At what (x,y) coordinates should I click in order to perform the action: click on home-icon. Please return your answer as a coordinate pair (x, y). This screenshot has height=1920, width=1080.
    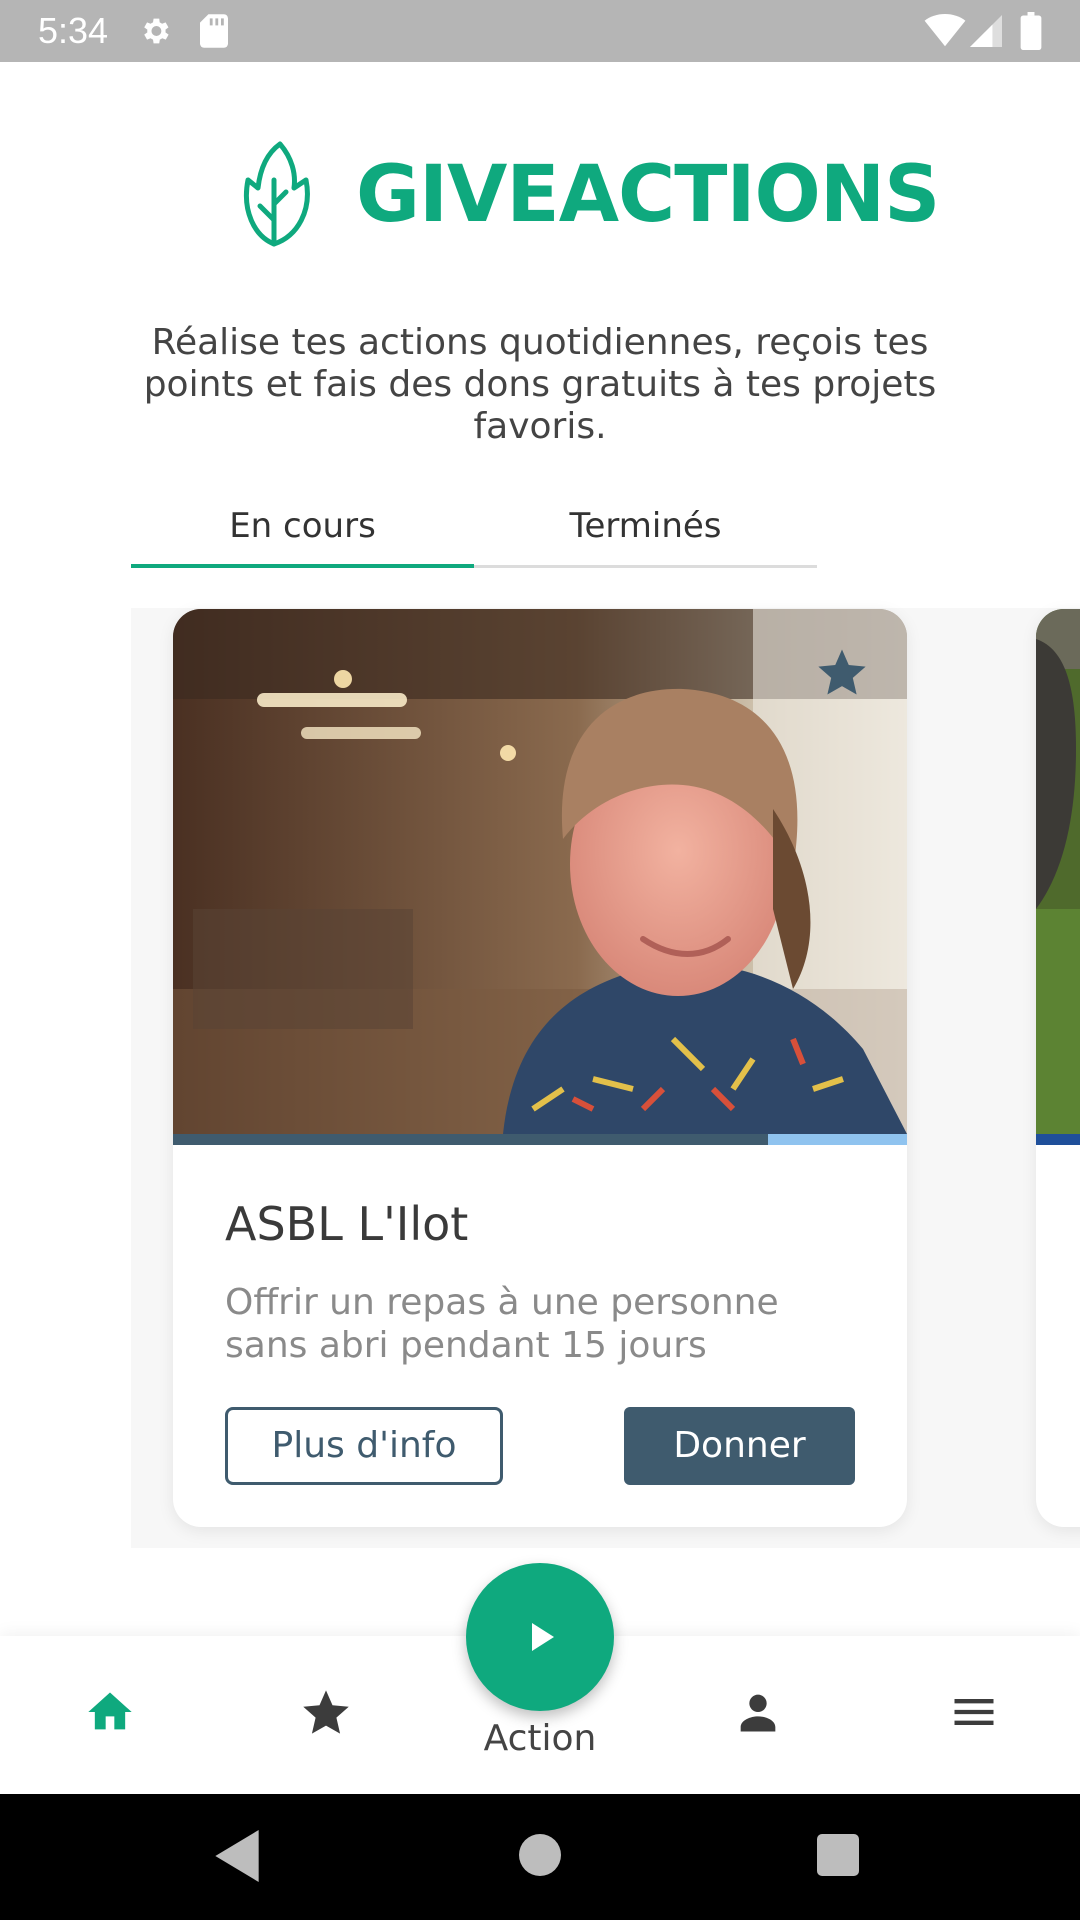
    Looking at the image, I should click on (110, 1711).